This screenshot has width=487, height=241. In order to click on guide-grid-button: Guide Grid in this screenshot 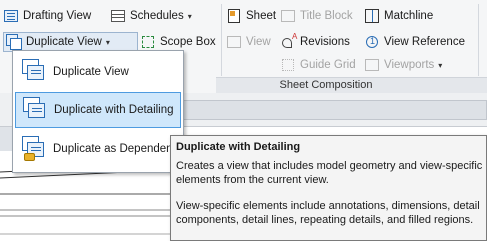, I will do `click(318, 65)`.